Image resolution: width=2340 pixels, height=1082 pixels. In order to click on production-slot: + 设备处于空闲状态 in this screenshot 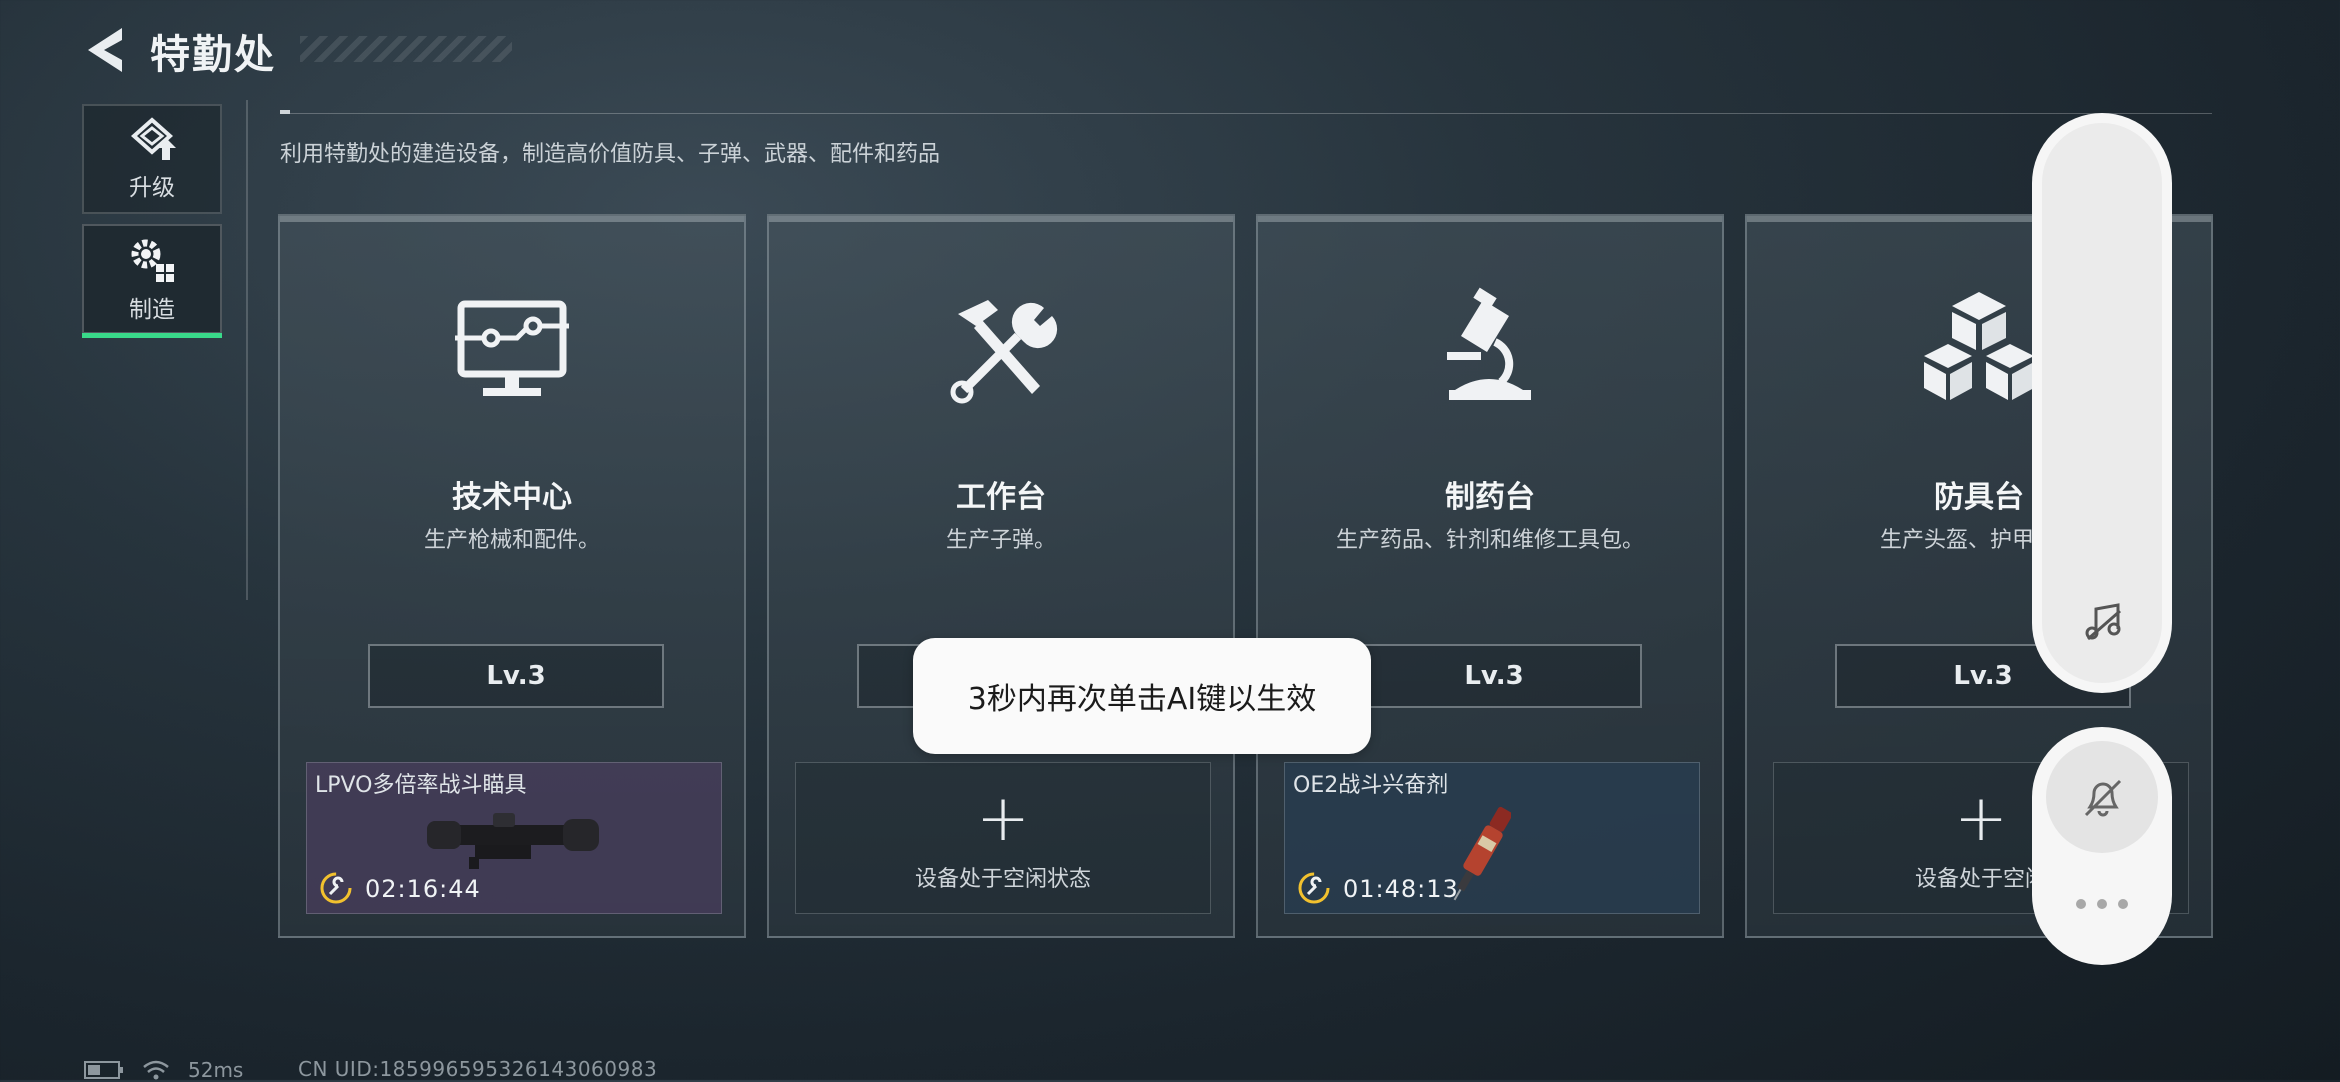, I will do `click(1003, 838)`.